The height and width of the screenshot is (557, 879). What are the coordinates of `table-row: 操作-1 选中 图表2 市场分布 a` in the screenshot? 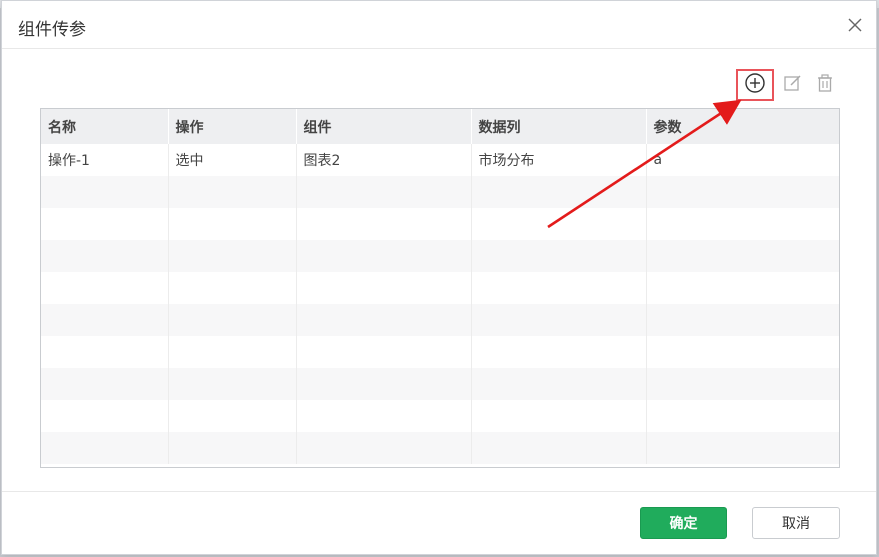 It's located at (440, 160).